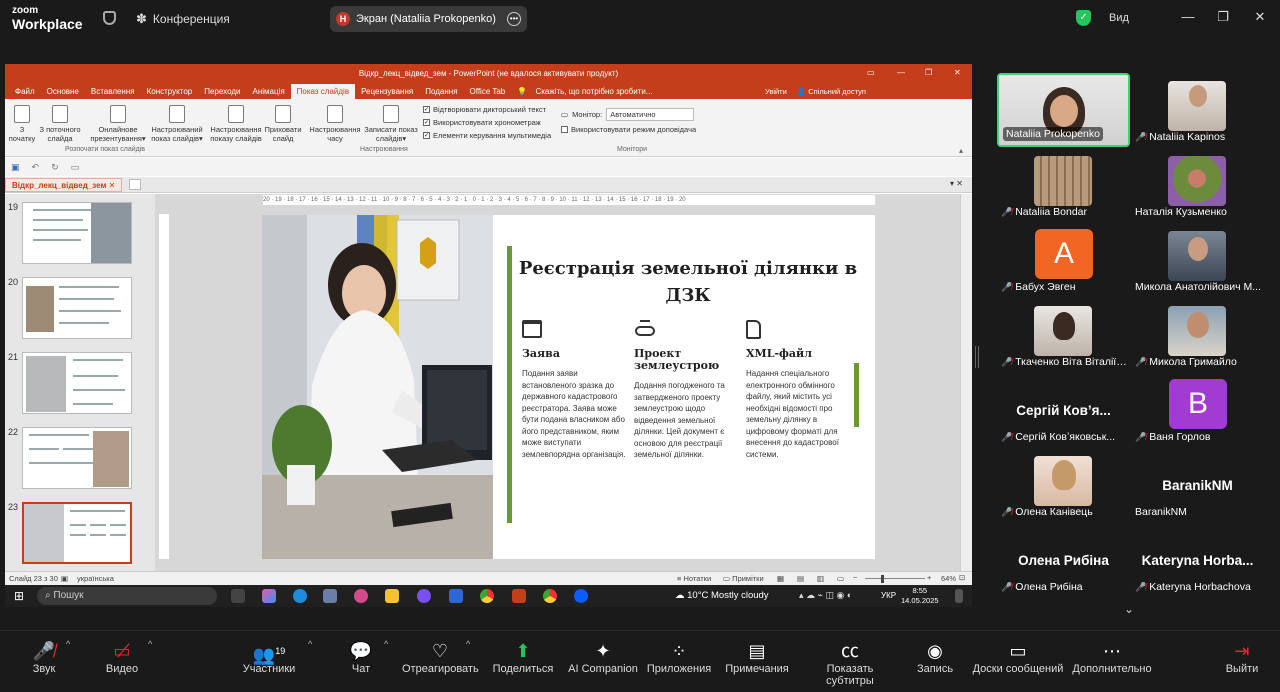  Describe the element at coordinates (269, 596) in the screenshot. I see `copilot-icon` at that location.